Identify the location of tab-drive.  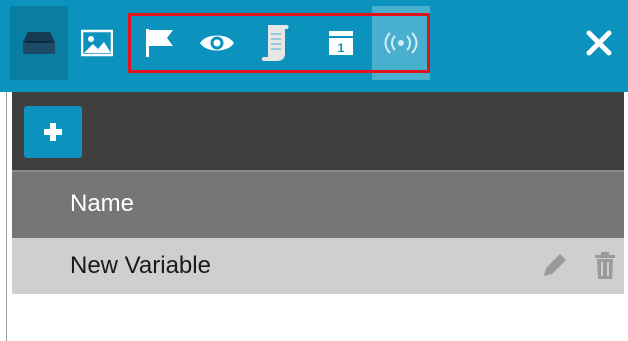
(39, 43).